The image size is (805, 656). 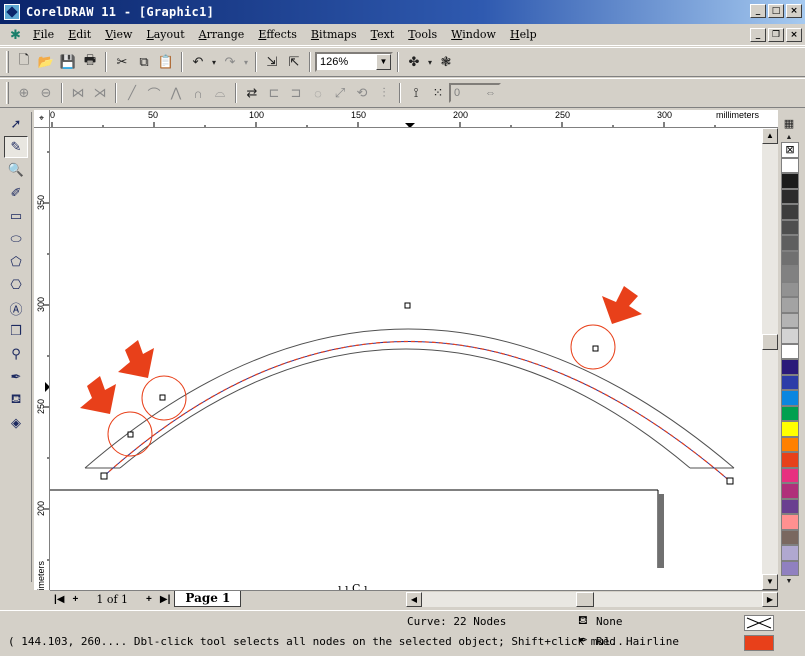 I want to click on interactive-blend-tool-icon: ❒, so click(x=16, y=331).